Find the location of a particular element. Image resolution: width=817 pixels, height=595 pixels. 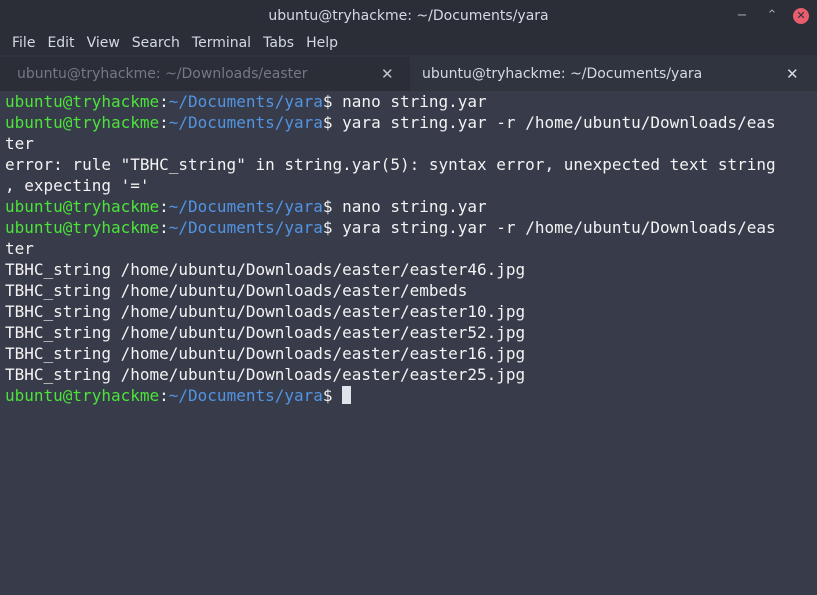

prompt-line: ubuntu@tryhackme:~/Documents/yara$ is located at coordinates (411, 395).